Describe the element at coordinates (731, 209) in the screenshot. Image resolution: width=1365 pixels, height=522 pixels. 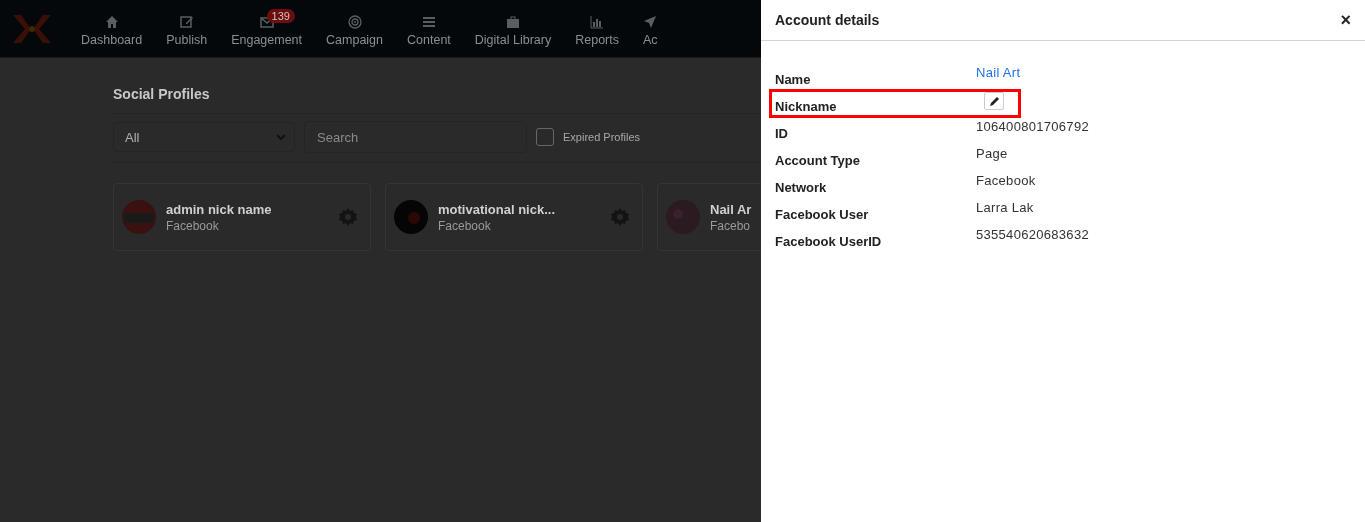
I see `profile-name: Nail Ar` at that location.